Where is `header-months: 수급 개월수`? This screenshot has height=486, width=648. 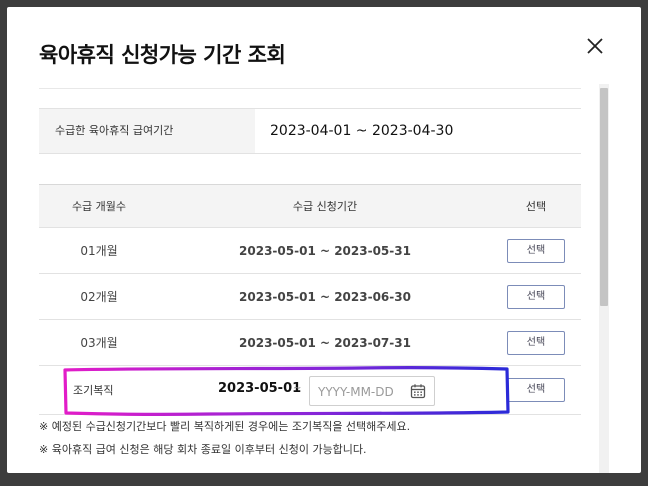 header-months: 수급 개월수 is located at coordinates (99, 206).